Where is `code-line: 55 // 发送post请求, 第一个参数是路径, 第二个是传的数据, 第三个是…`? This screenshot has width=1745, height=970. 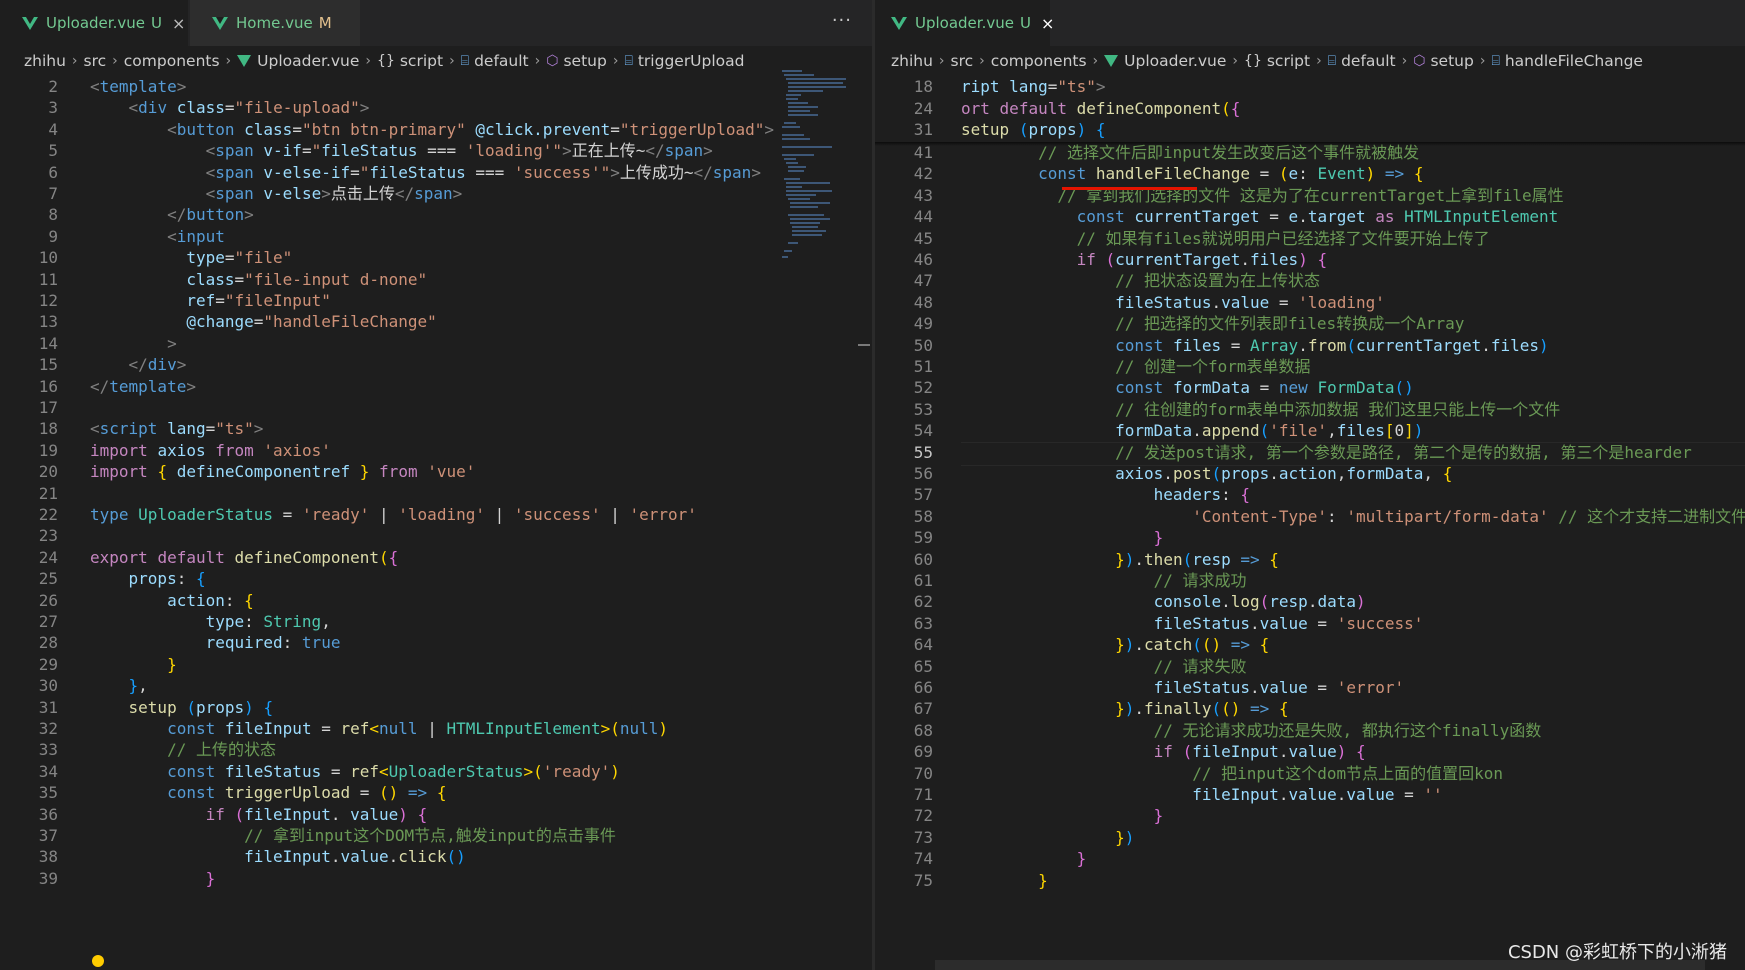 code-line: 55 // 发送post请求, 第一个参数是路径, 第二个是传的数据, 第三个是… is located at coordinates (1310, 453).